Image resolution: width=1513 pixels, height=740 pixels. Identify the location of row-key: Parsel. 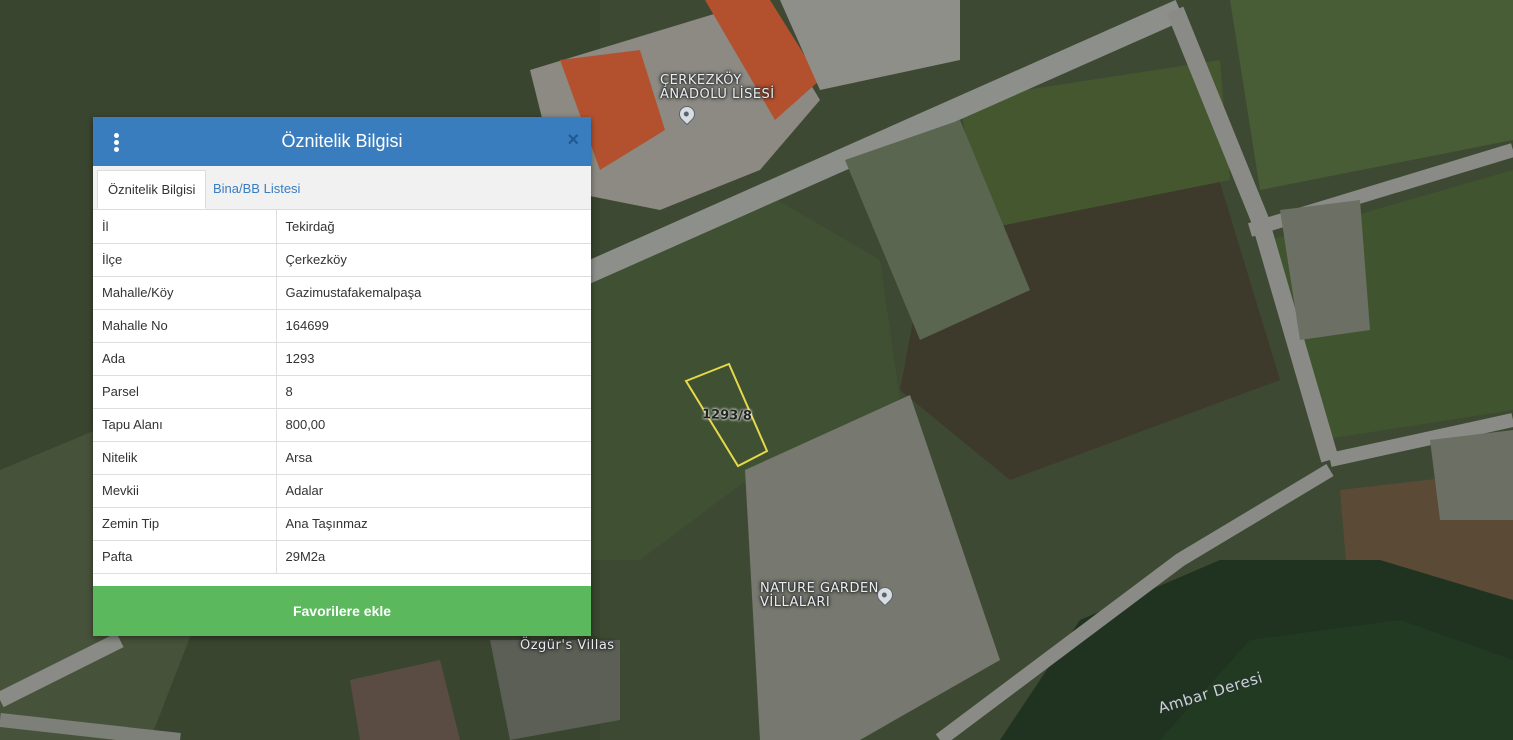
(185, 392).